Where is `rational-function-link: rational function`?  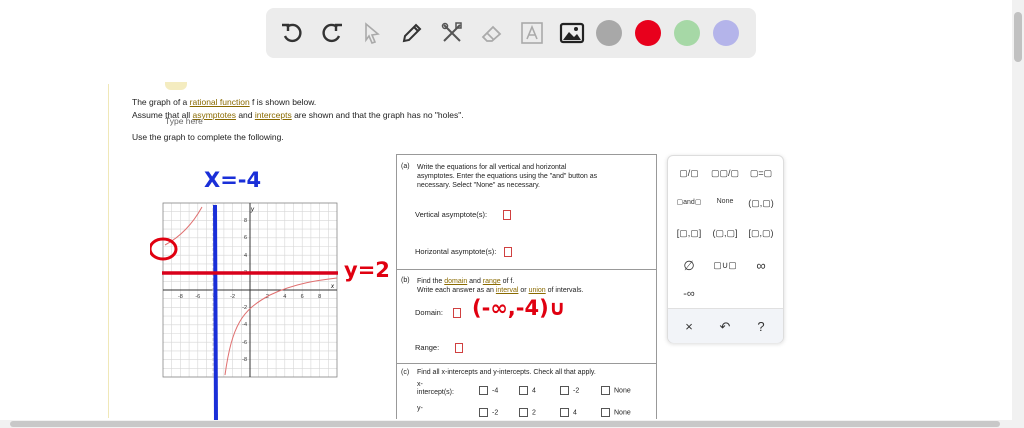 rational-function-link: rational function is located at coordinates (220, 102).